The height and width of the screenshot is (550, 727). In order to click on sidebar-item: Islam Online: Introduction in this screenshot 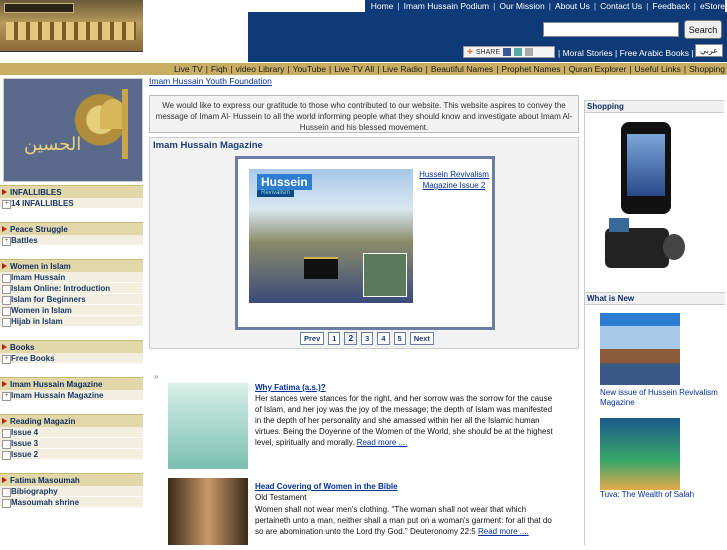, I will do `click(71, 288)`.